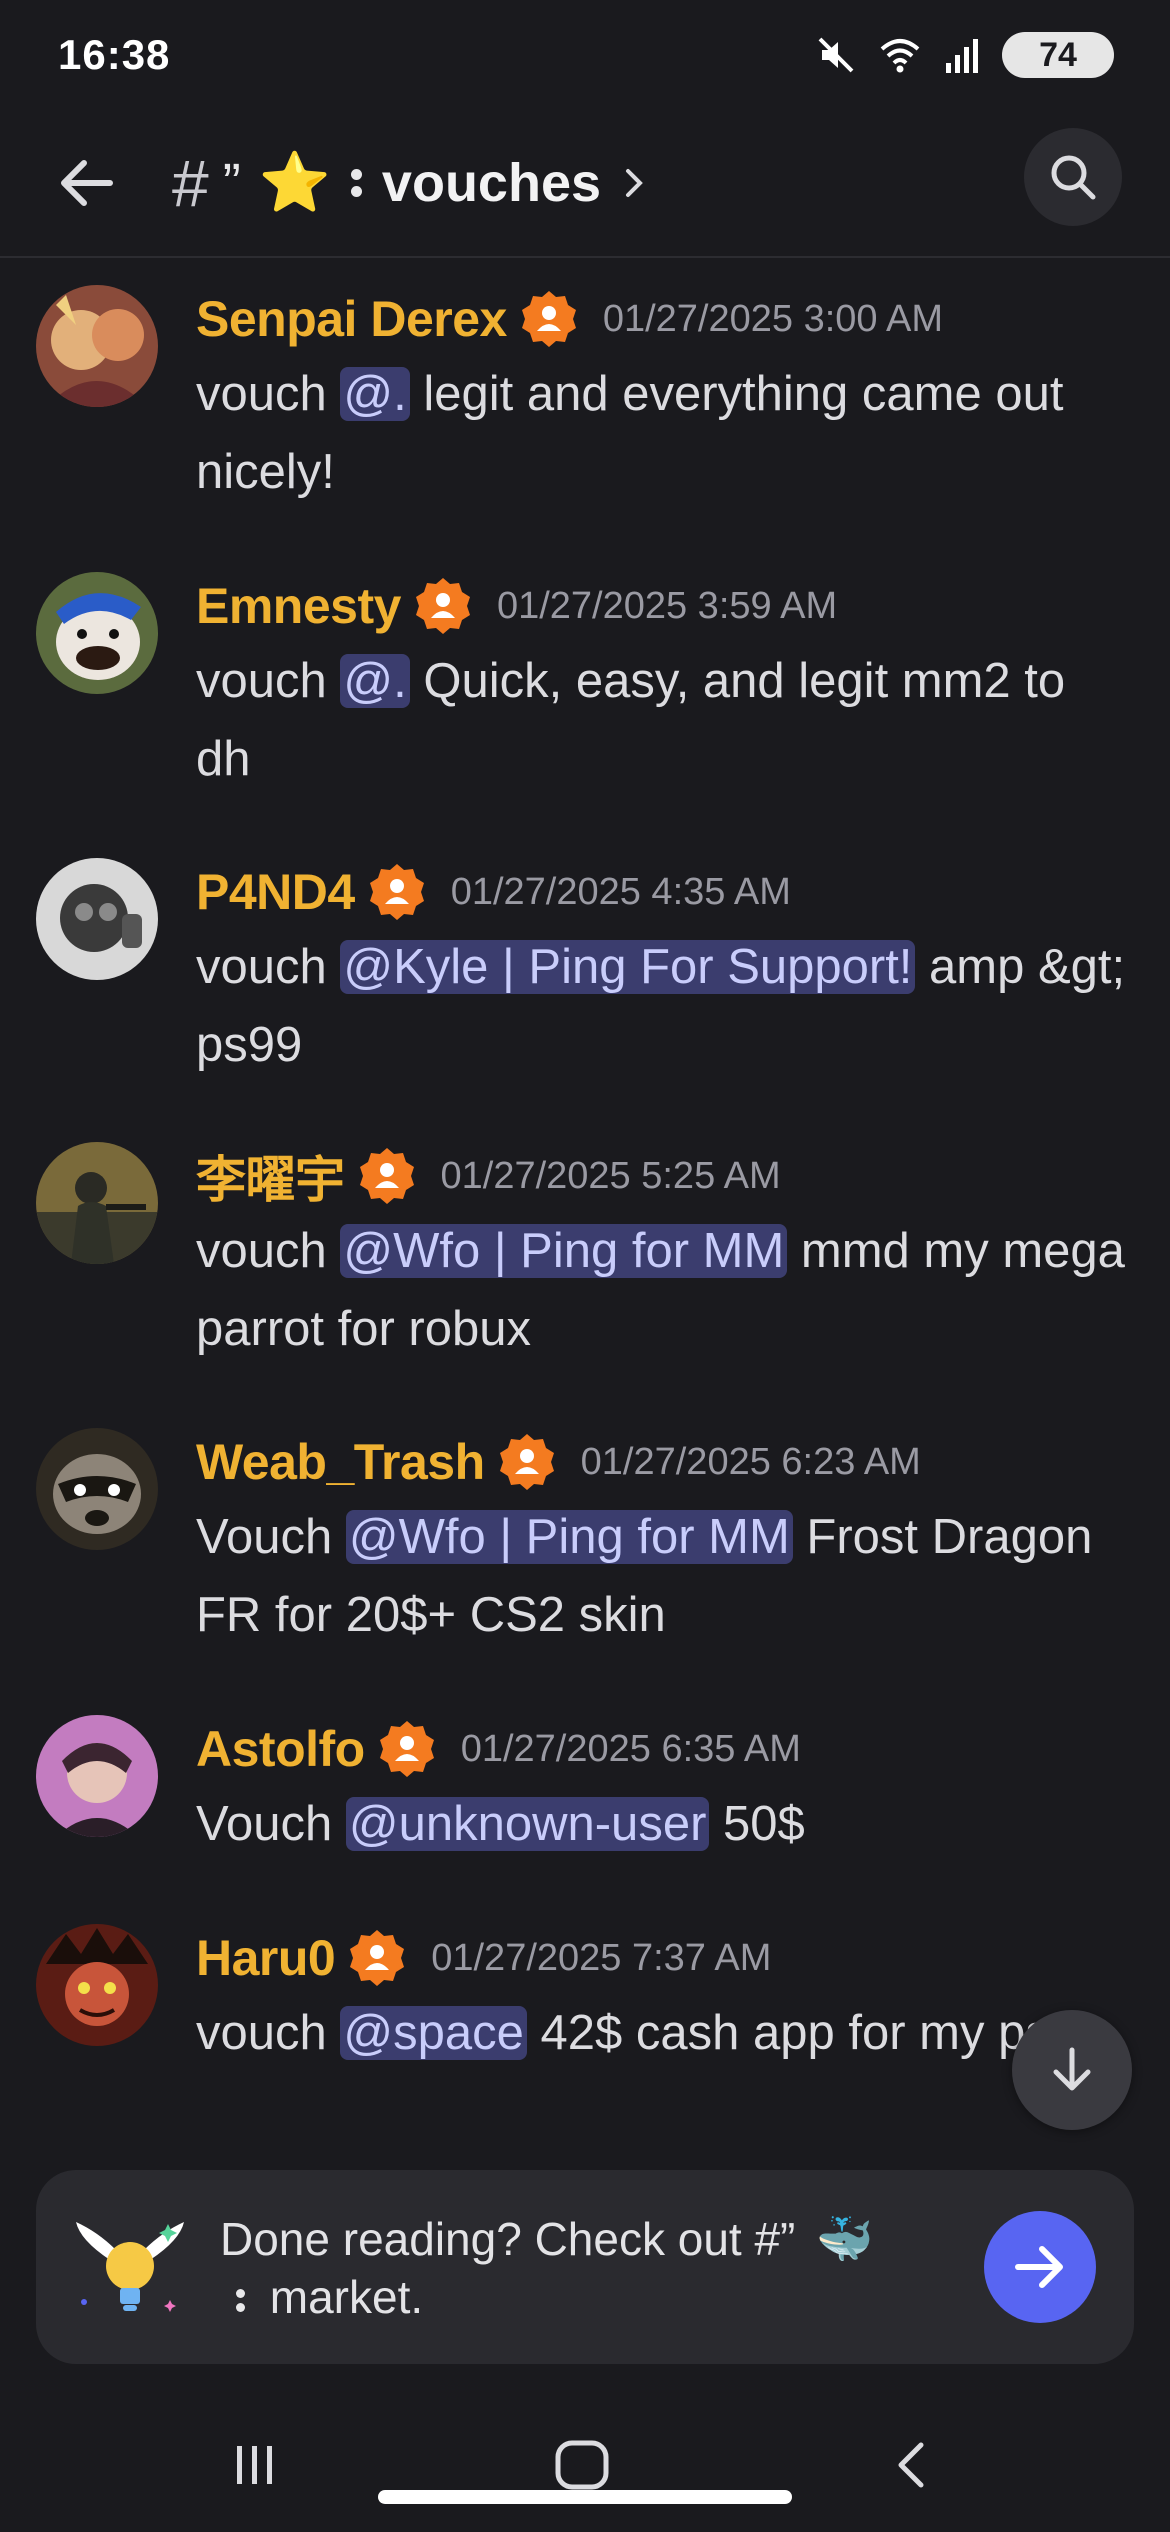  Describe the element at coordinates (527, 1824) in the screenshot. I see `user-mention: @unknown-user` at that location.